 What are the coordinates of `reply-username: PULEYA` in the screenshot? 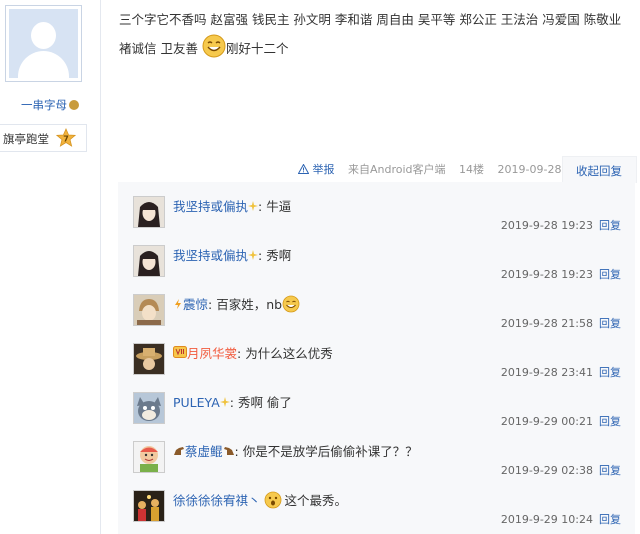 It's located at (196, 402).